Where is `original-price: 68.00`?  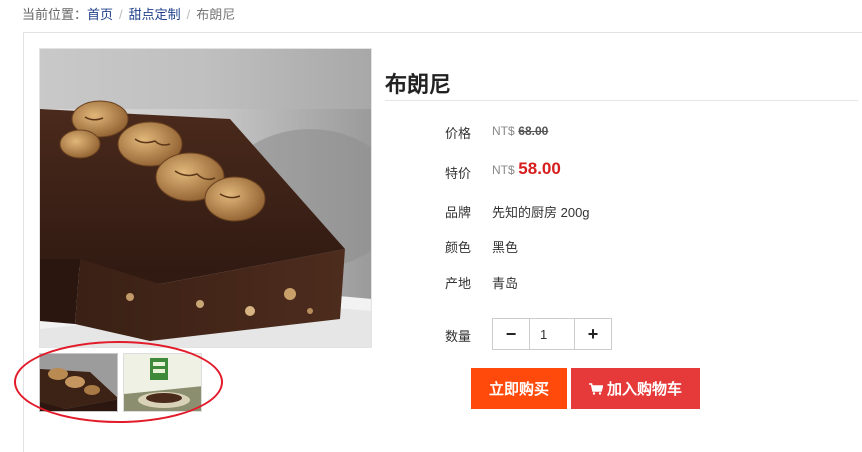 original-price: 68.00 is located at coordinates (533, 131).